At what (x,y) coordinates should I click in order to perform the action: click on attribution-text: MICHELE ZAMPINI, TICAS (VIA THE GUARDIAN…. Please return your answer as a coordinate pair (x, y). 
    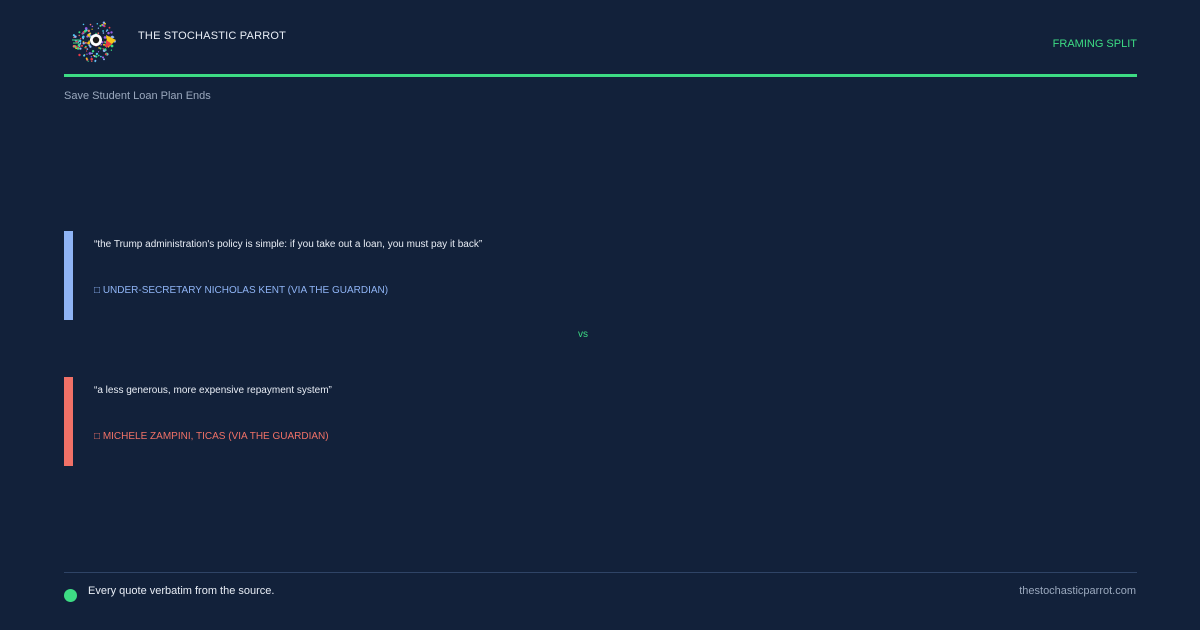
    Looking at the image, I should click on (215, 436).